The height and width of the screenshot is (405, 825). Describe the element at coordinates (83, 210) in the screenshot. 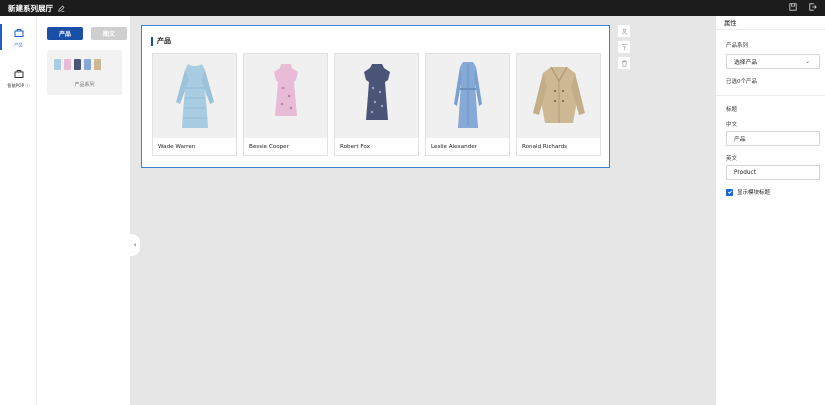

I see `component-panel: 产品 图文 产品系列` at that location.